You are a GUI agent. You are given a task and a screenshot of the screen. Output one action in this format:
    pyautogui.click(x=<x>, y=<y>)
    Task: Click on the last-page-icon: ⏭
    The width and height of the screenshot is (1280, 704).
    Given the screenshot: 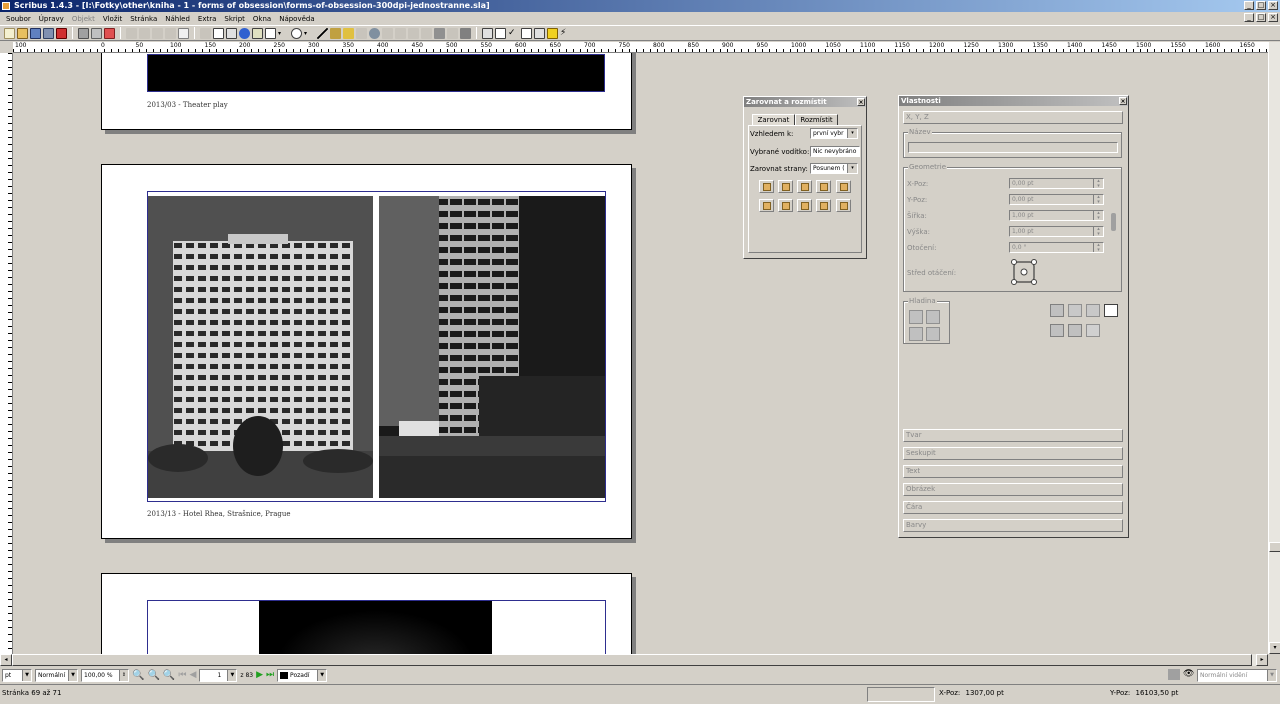 What is the action you would take?
    pyautogui.click(x=270, y=675)
    